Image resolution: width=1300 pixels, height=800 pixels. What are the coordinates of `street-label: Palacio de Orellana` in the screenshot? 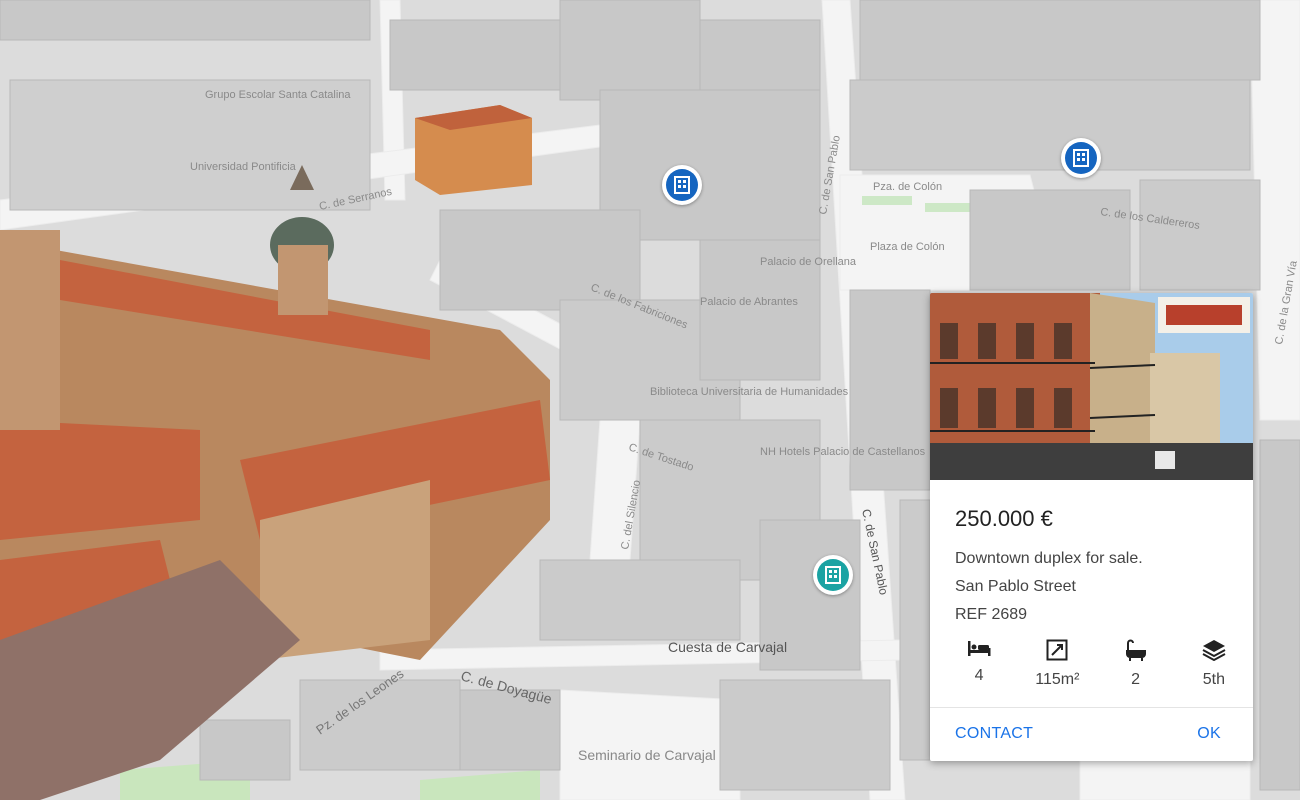 It's located at (808, 262).